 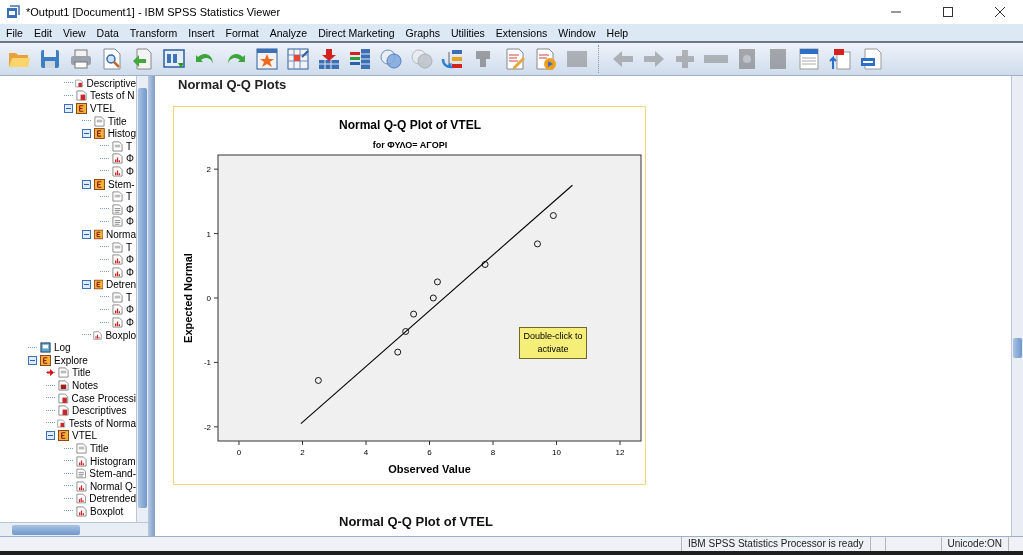 What do you see at coordinates (328, 59) in the screenshot?
I see `arrow-table-icon` at bounding box center [328, 59].